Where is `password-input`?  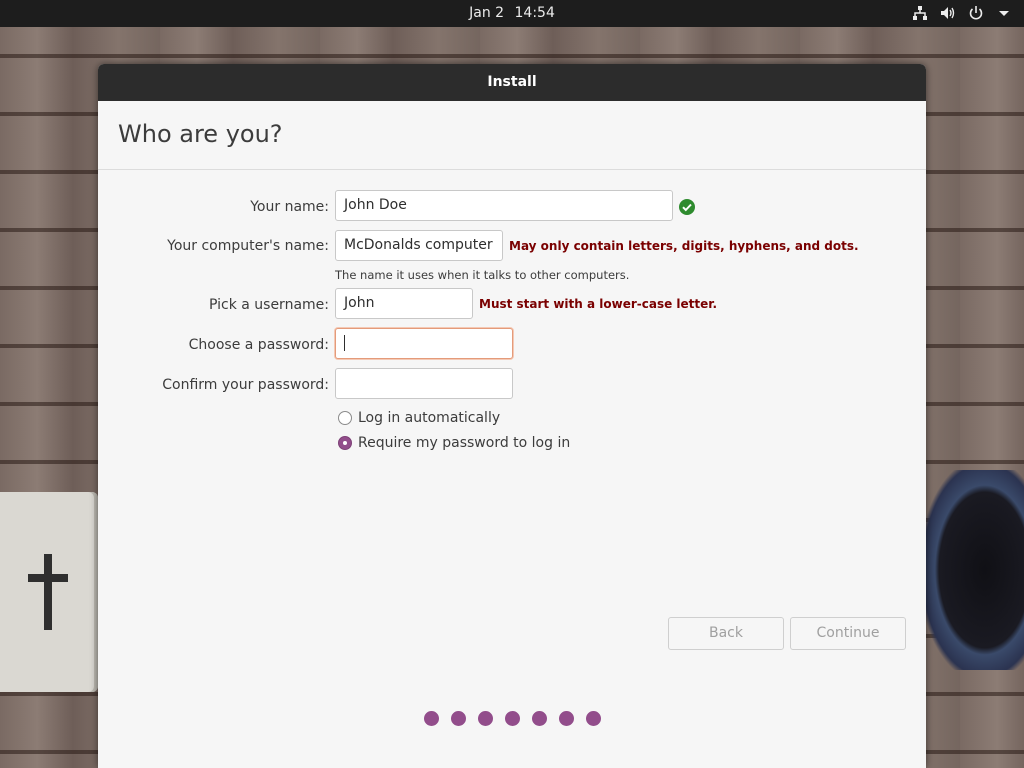 password-input is located at coordinates (424, 343).